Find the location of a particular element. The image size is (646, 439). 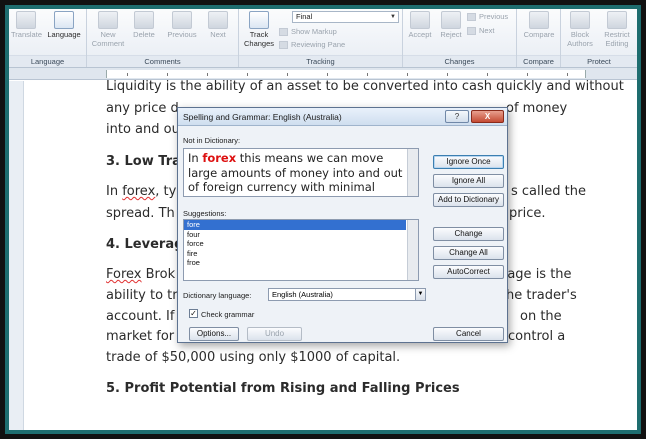

doc-para-7-end: he trader's is located at coordinates (541, 295).